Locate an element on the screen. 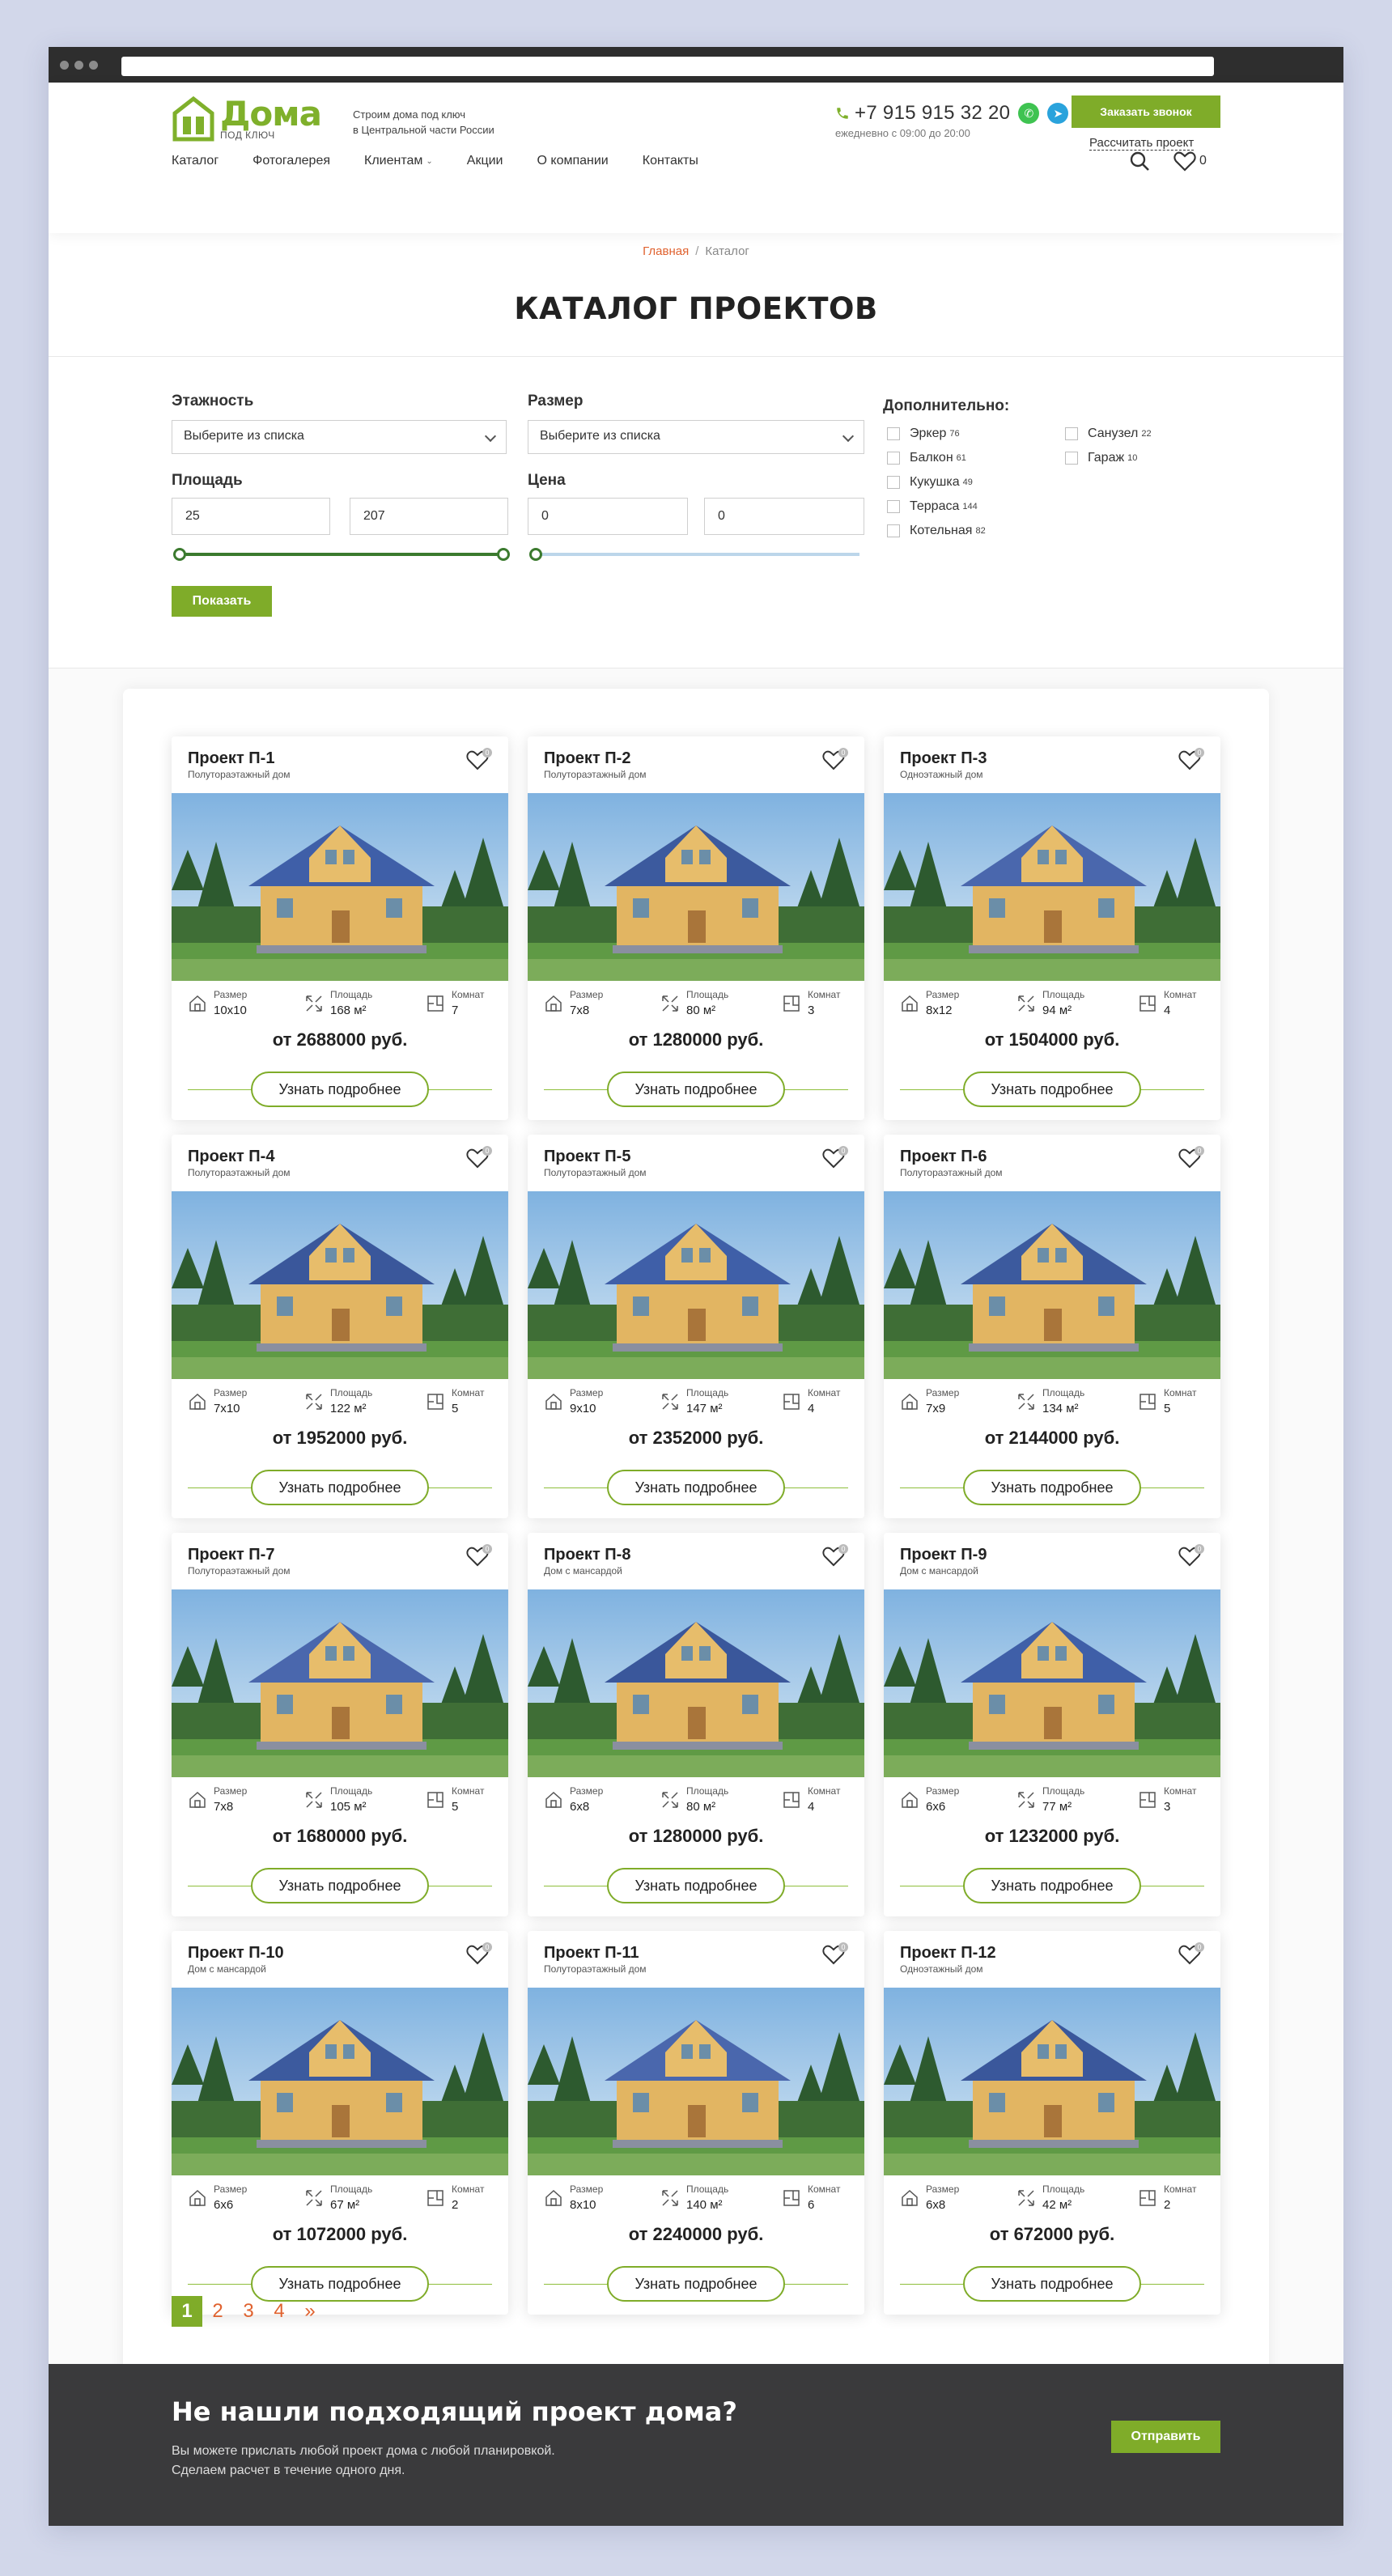 The height and width of the screenshot is (2576, 1392). project-title: Проект П-3 is located at coordinates (943, 758).